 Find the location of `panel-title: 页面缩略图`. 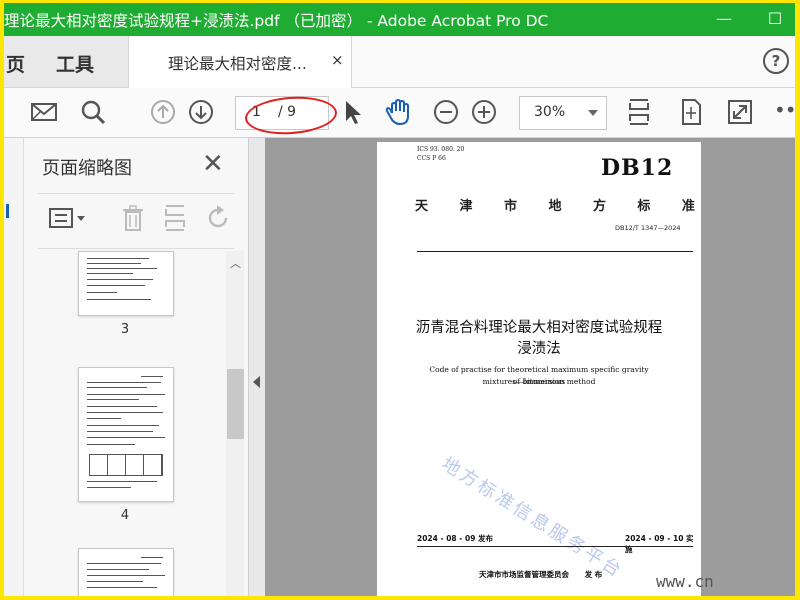

panel-title: 页面缩略图 is located at coordinates (87, 168).